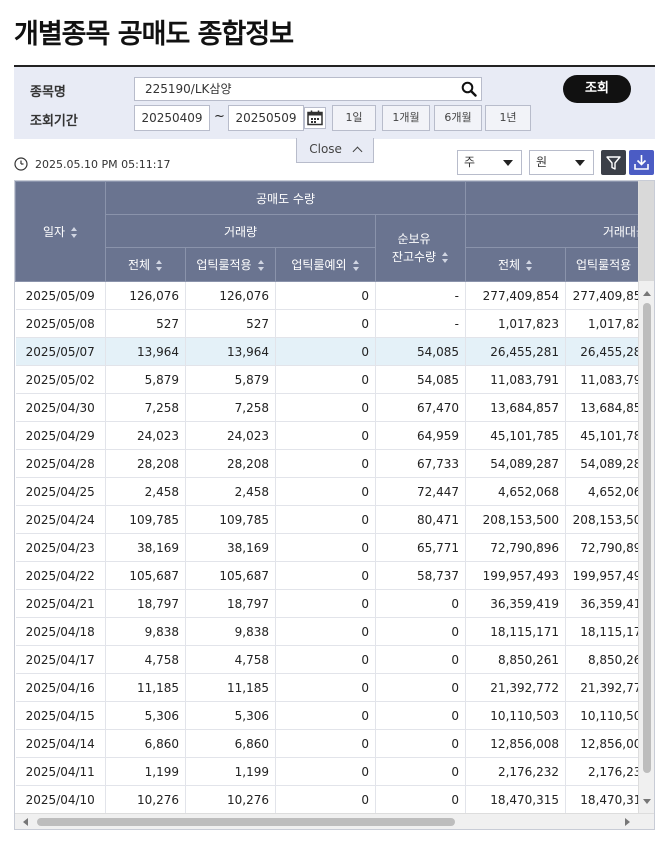  What do you see at coordinates (458, 118) in the screenshot?
I see `period-6month-button: 6개월` at bounding box center [458, 118].